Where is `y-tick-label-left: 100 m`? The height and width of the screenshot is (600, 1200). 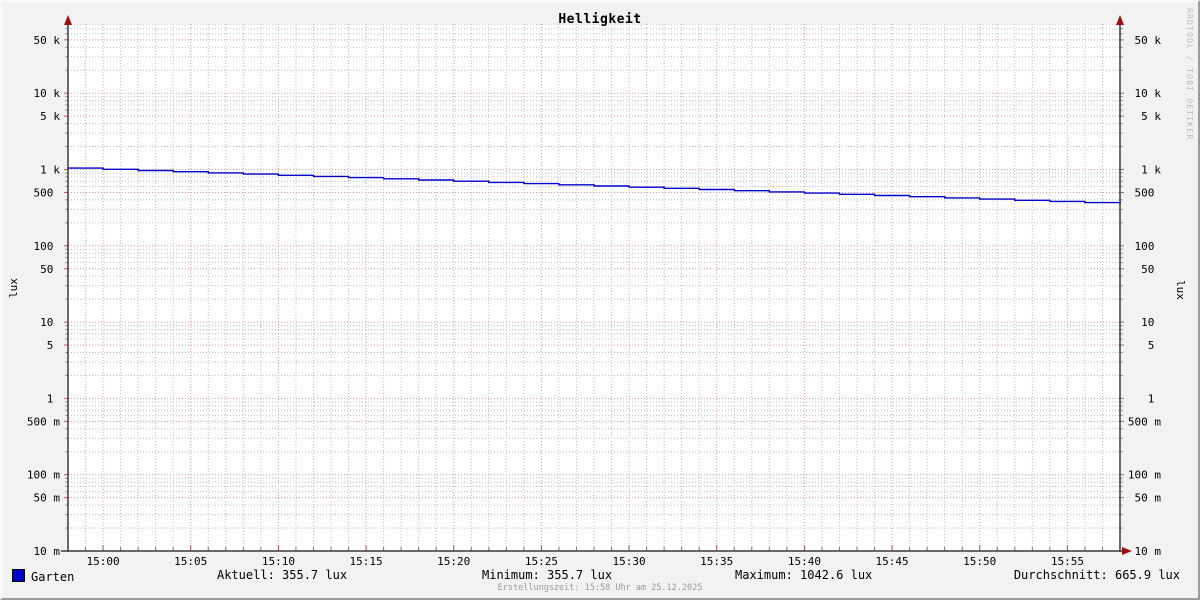 y-tick-label-left: 100 m is located at coordinates (43, 475).